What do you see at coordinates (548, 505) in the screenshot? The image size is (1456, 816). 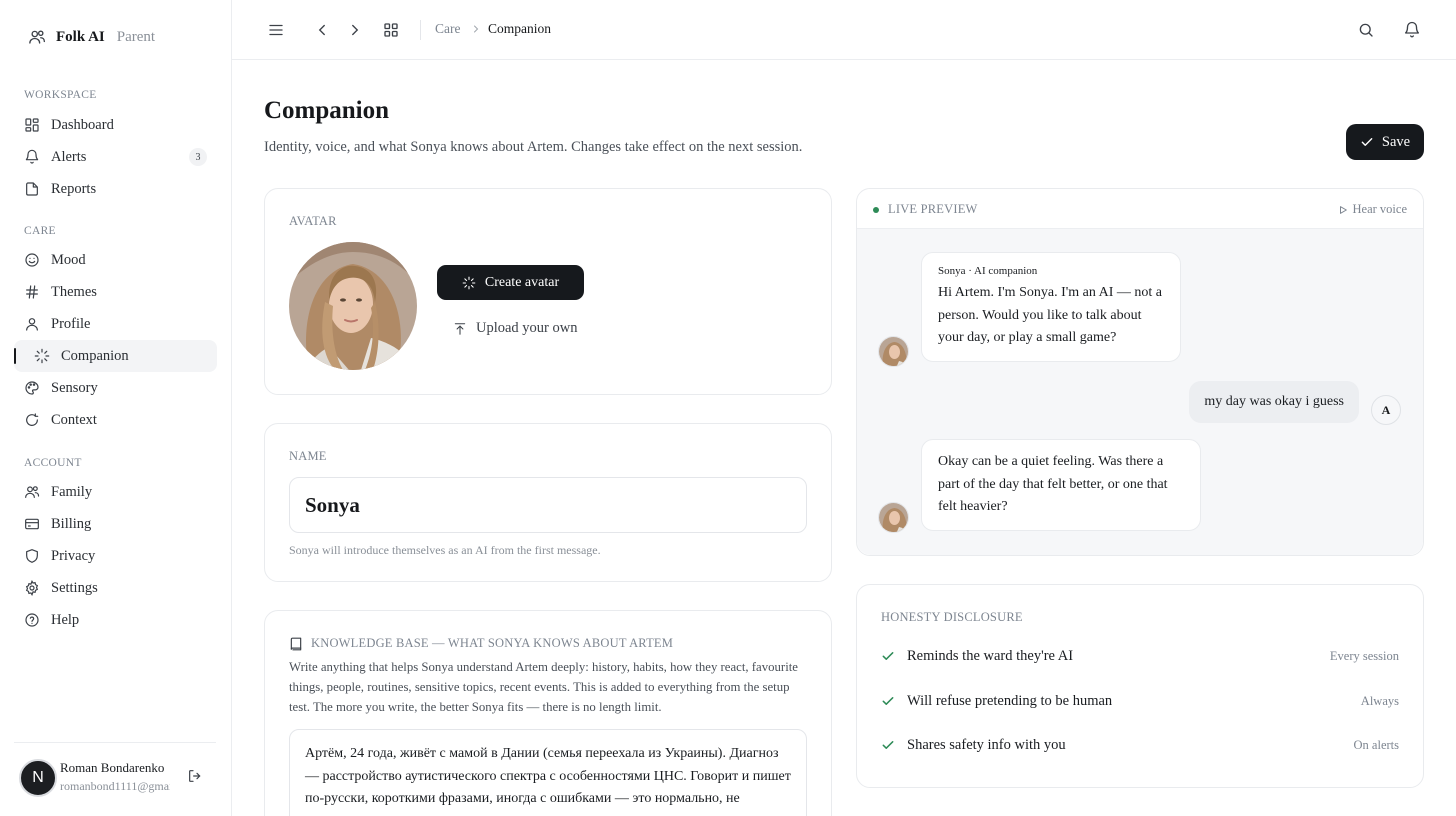 I see `companion-name-input: Sonya` at bounding box center [548, 505].